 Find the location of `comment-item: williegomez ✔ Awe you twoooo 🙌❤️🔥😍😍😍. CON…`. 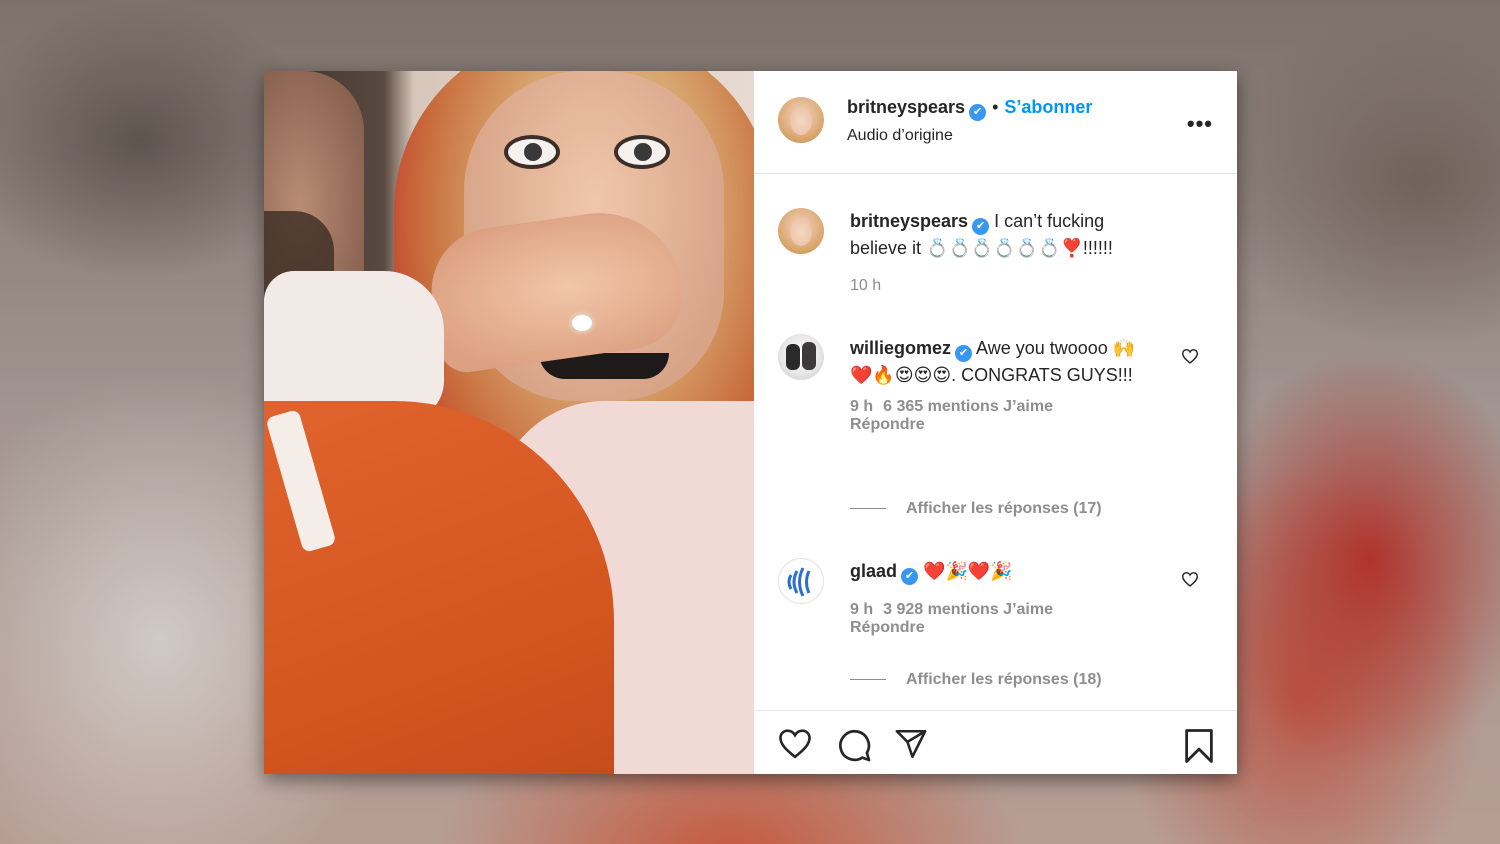

comment-item: williegomez ✔ Awe you twoooo 🙌❤️🔥😍😍😍. CON… is located at coordinates (1000, 384).